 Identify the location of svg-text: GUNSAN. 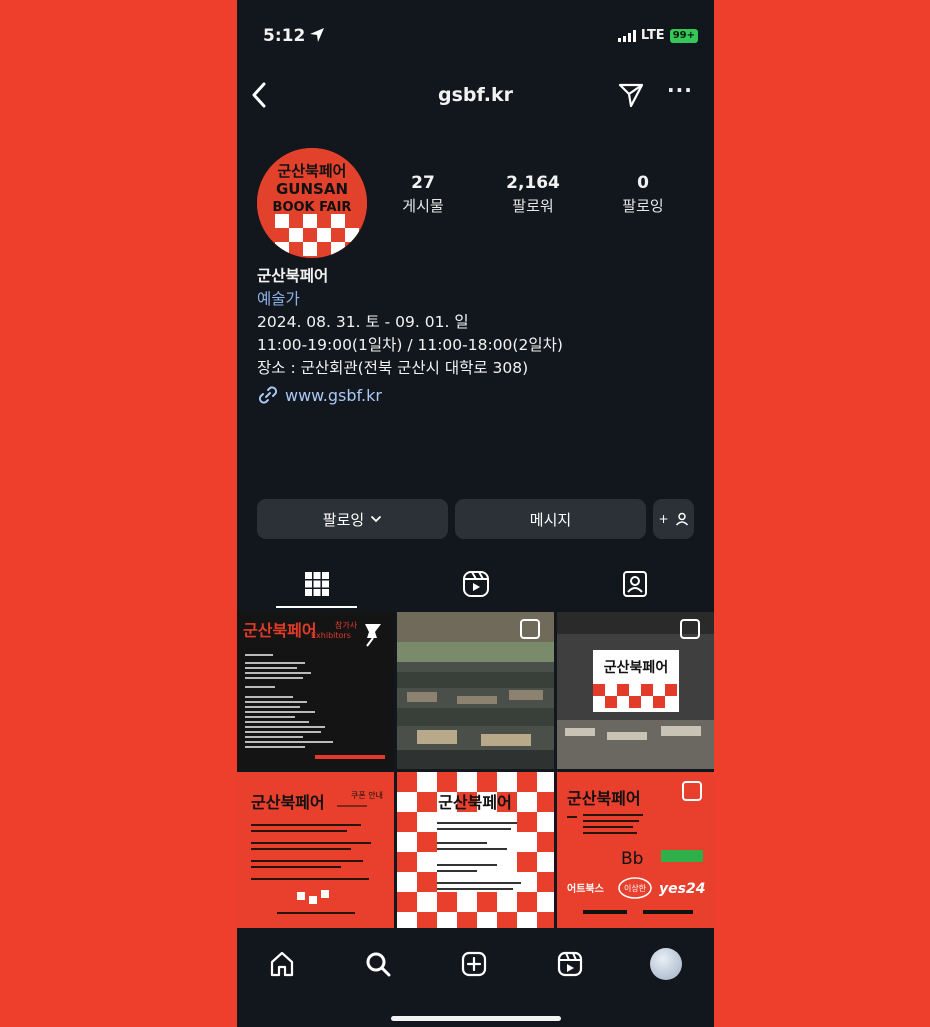
(312, 189).